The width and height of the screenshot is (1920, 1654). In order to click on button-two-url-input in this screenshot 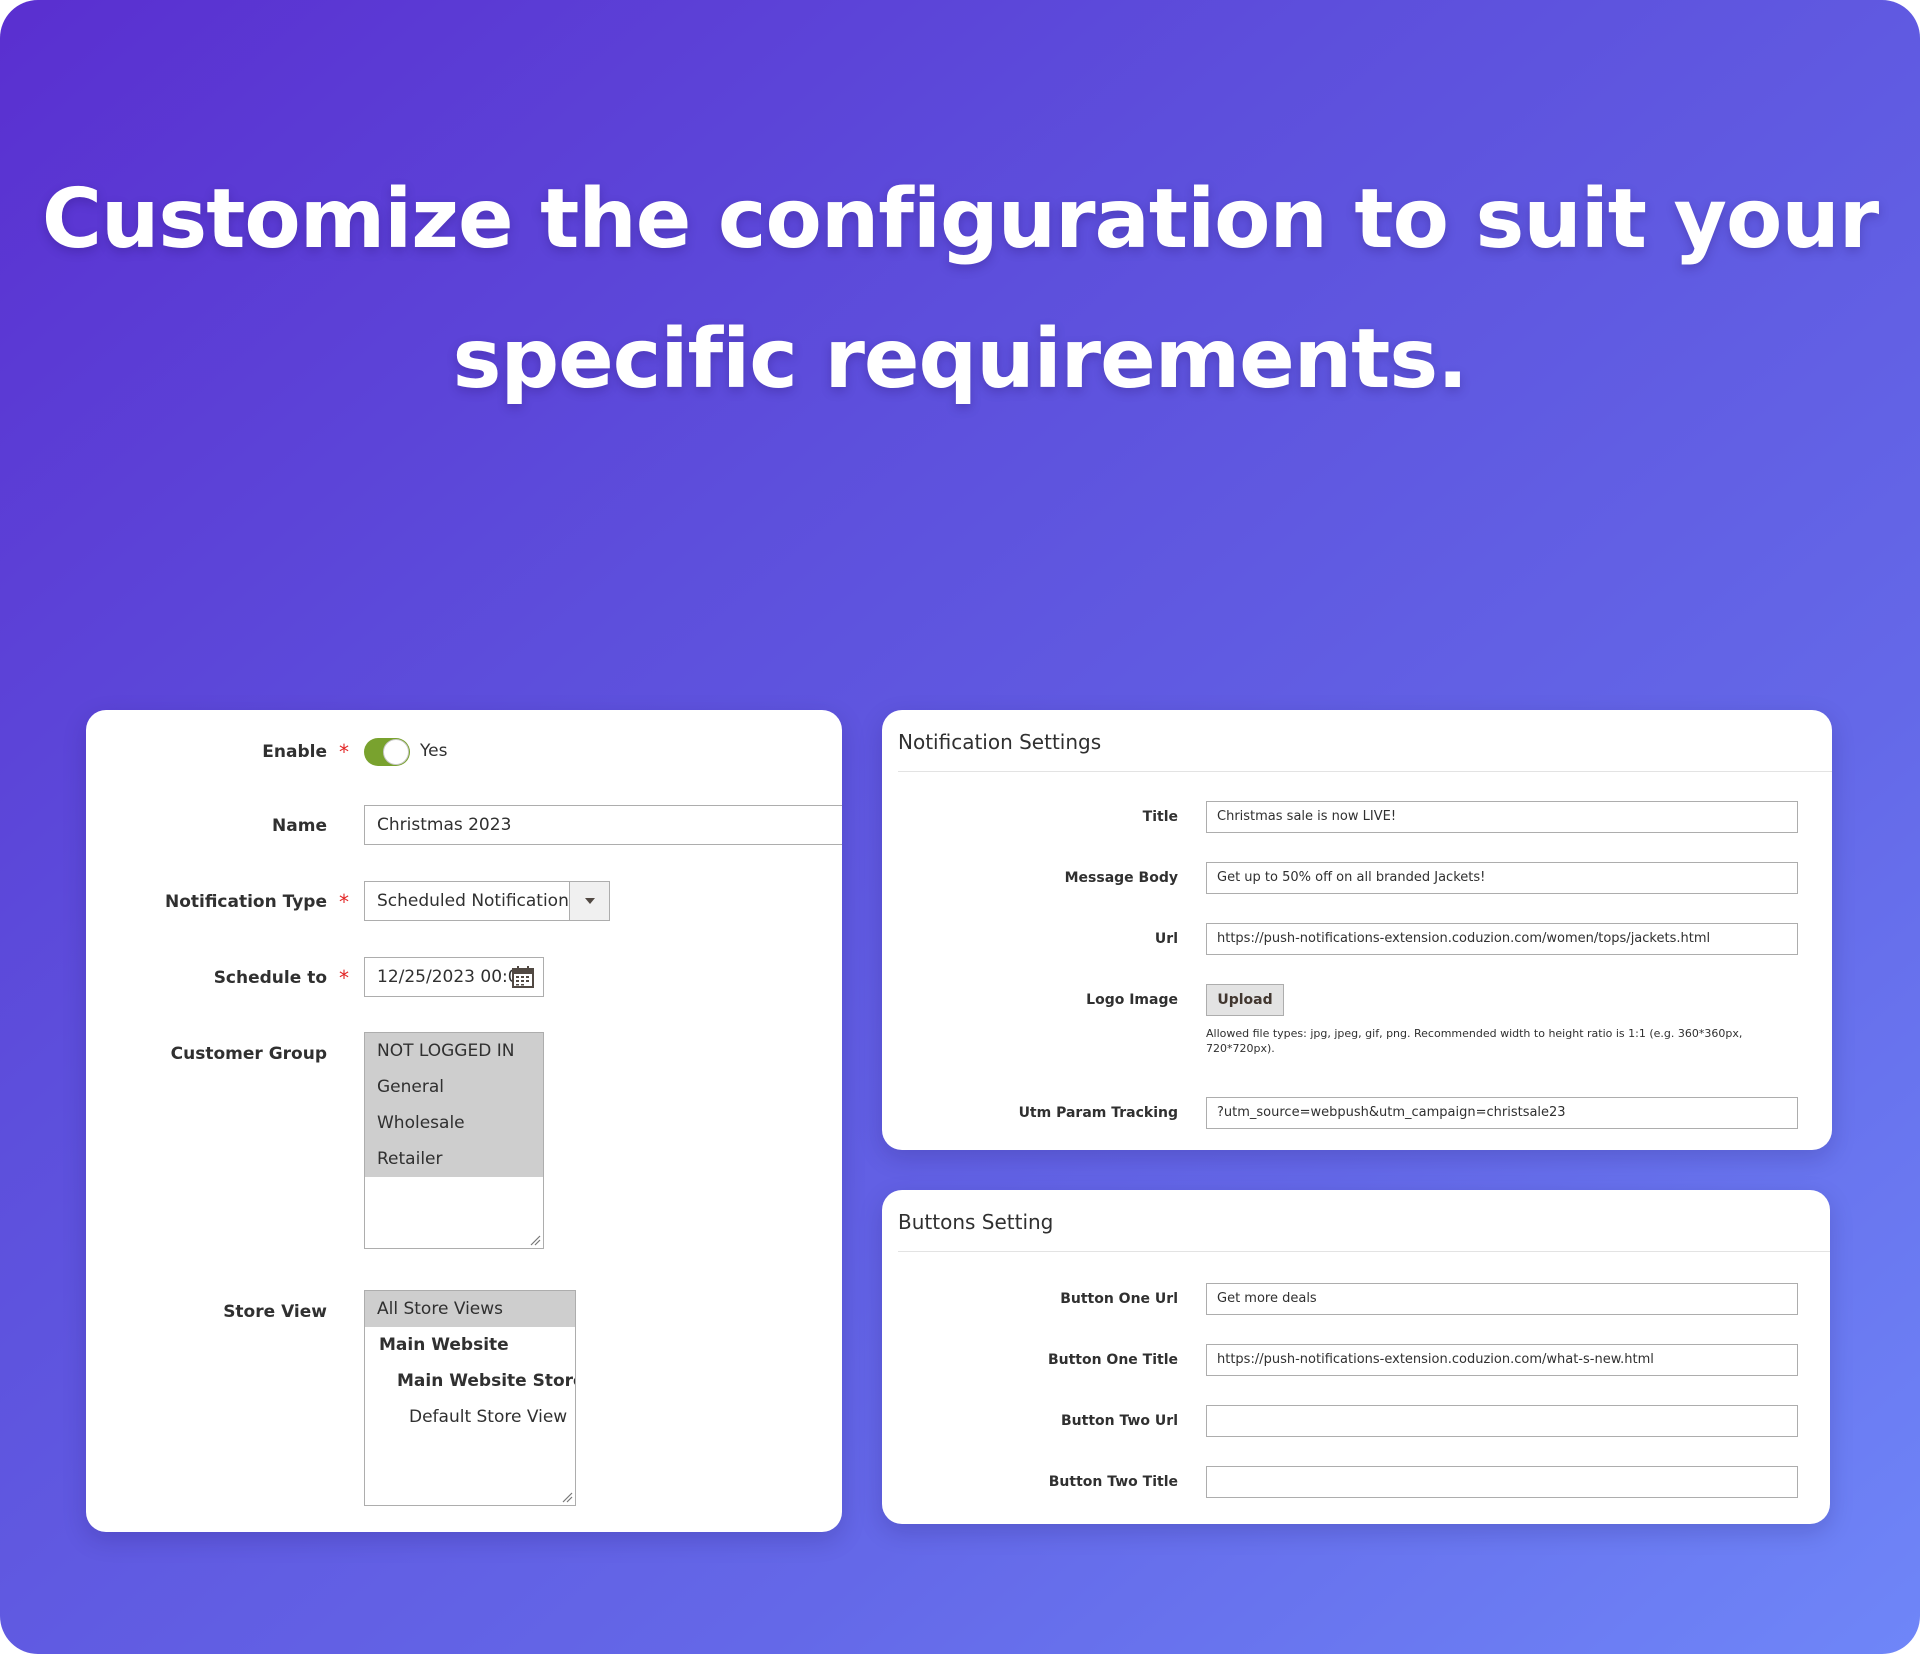, I will do `click(1502, 1421)`.